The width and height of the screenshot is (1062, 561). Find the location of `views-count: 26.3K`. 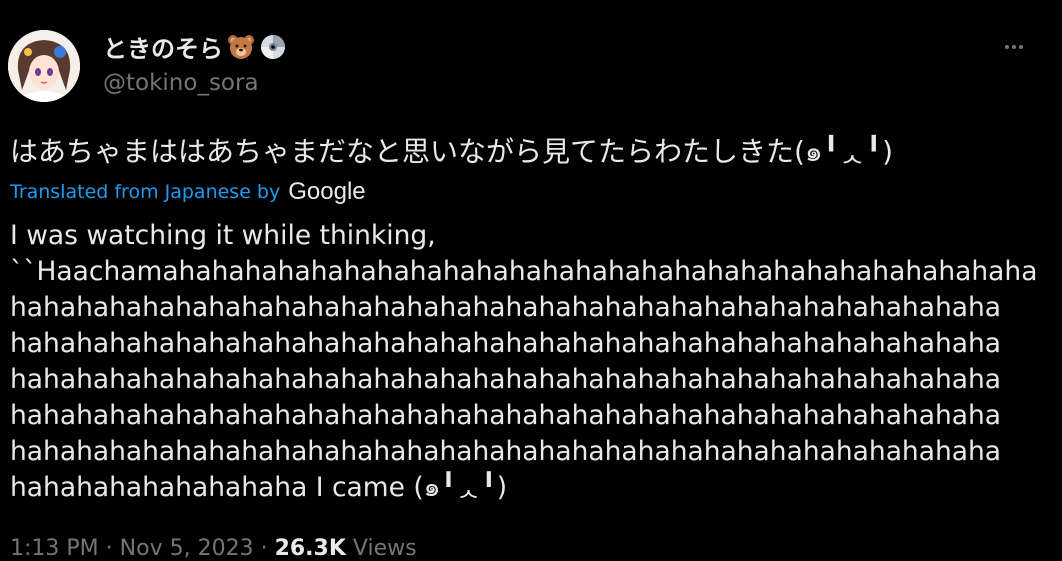

views-count: 26.3K is located at coordinates (310, 548).